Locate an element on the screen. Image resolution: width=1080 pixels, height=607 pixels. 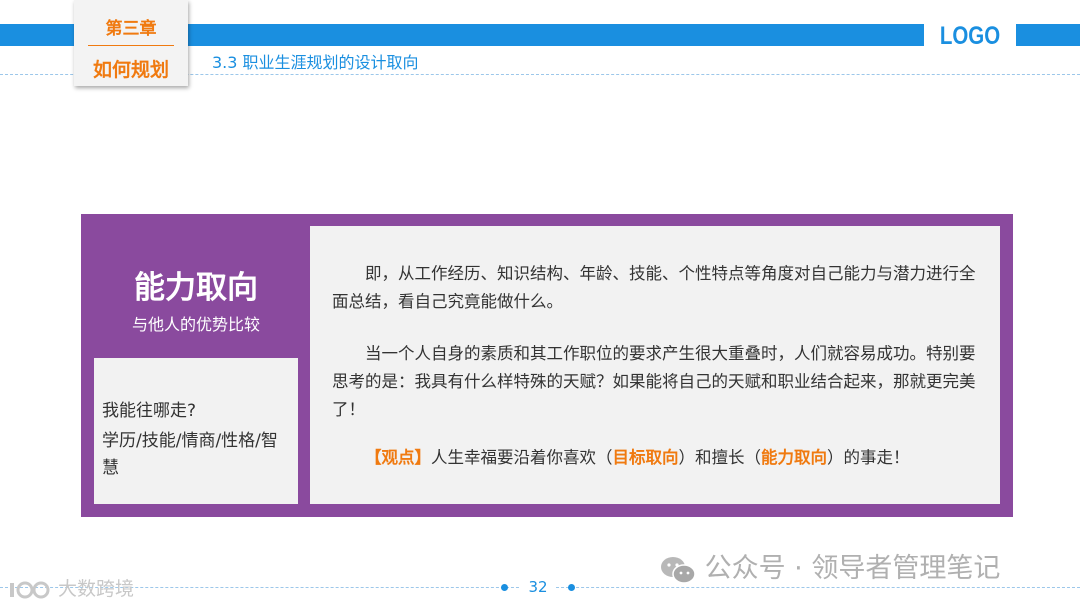
watermark-left: 大数跨境 is located at coordinates (71, 587).